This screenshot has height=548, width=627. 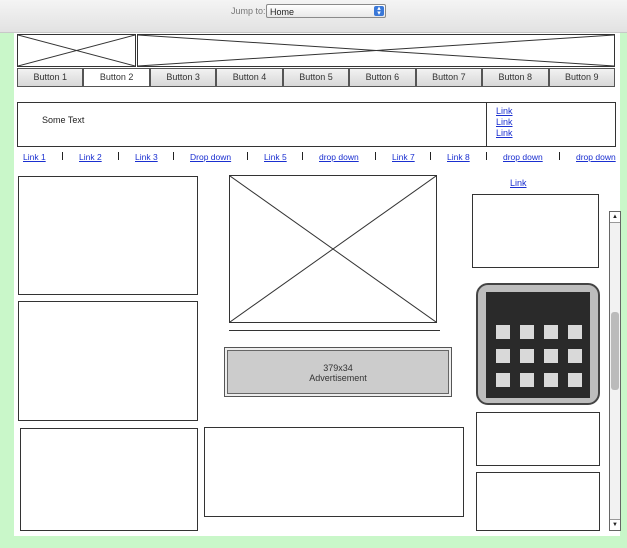 What do you see at coordinates (615, 217) in the screenshot?
I see `scroll-up-icon: ▲` at bounding box center [615, 217].